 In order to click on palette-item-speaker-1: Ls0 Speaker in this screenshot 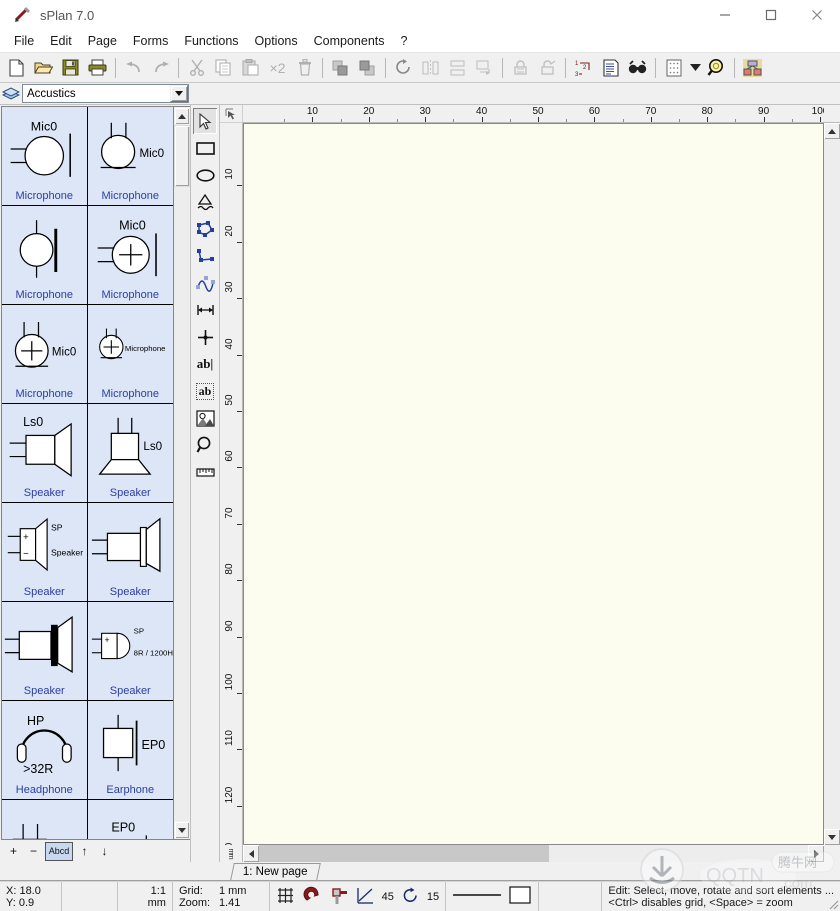, I will do `click(45, 453)`.